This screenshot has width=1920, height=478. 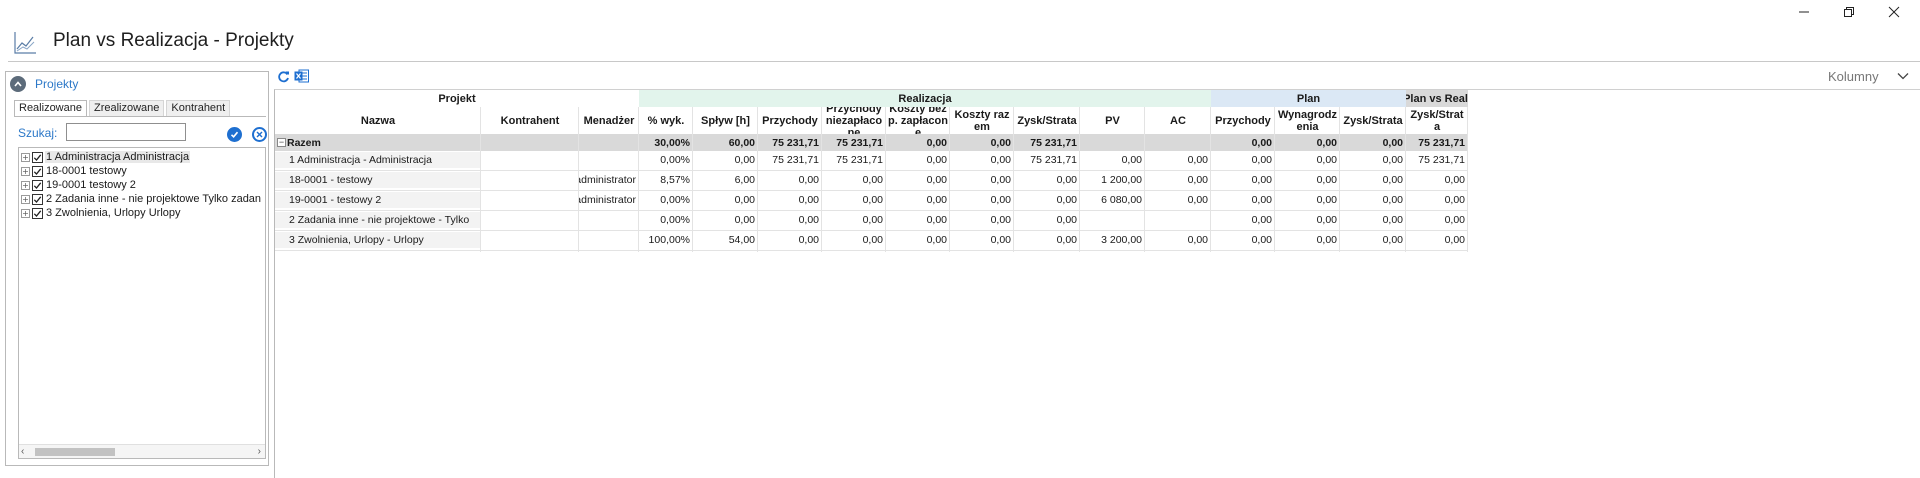 What do you see at coordinates (259, 451) in the screenshot?
I see `scroll-right-icon: ›` at bounding box center [259, 451].